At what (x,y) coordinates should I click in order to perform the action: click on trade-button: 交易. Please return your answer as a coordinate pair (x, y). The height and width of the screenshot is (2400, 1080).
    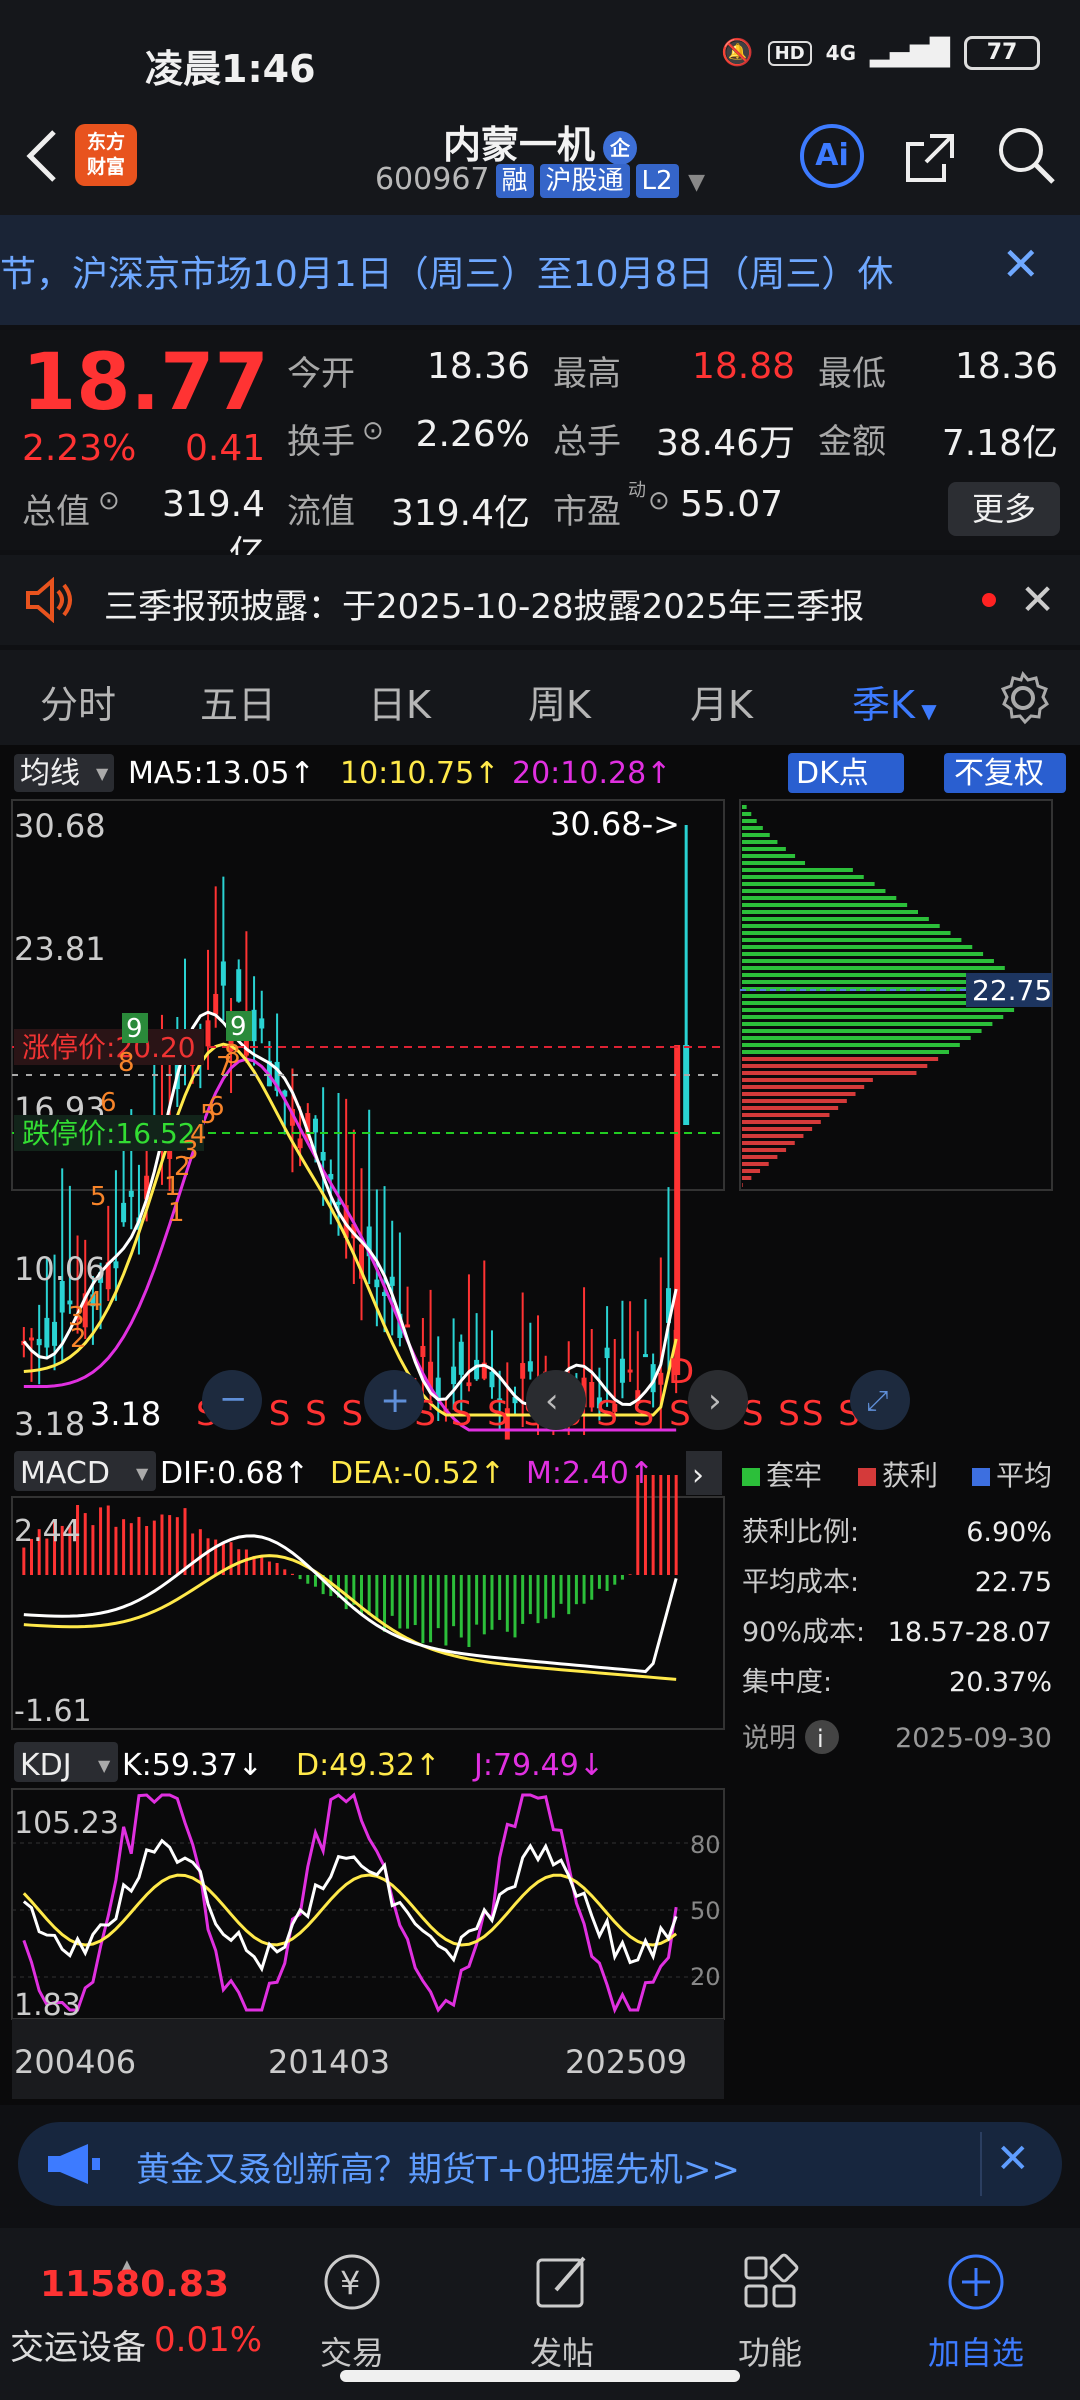
    Looking at the image, I should click on (352, 2351).